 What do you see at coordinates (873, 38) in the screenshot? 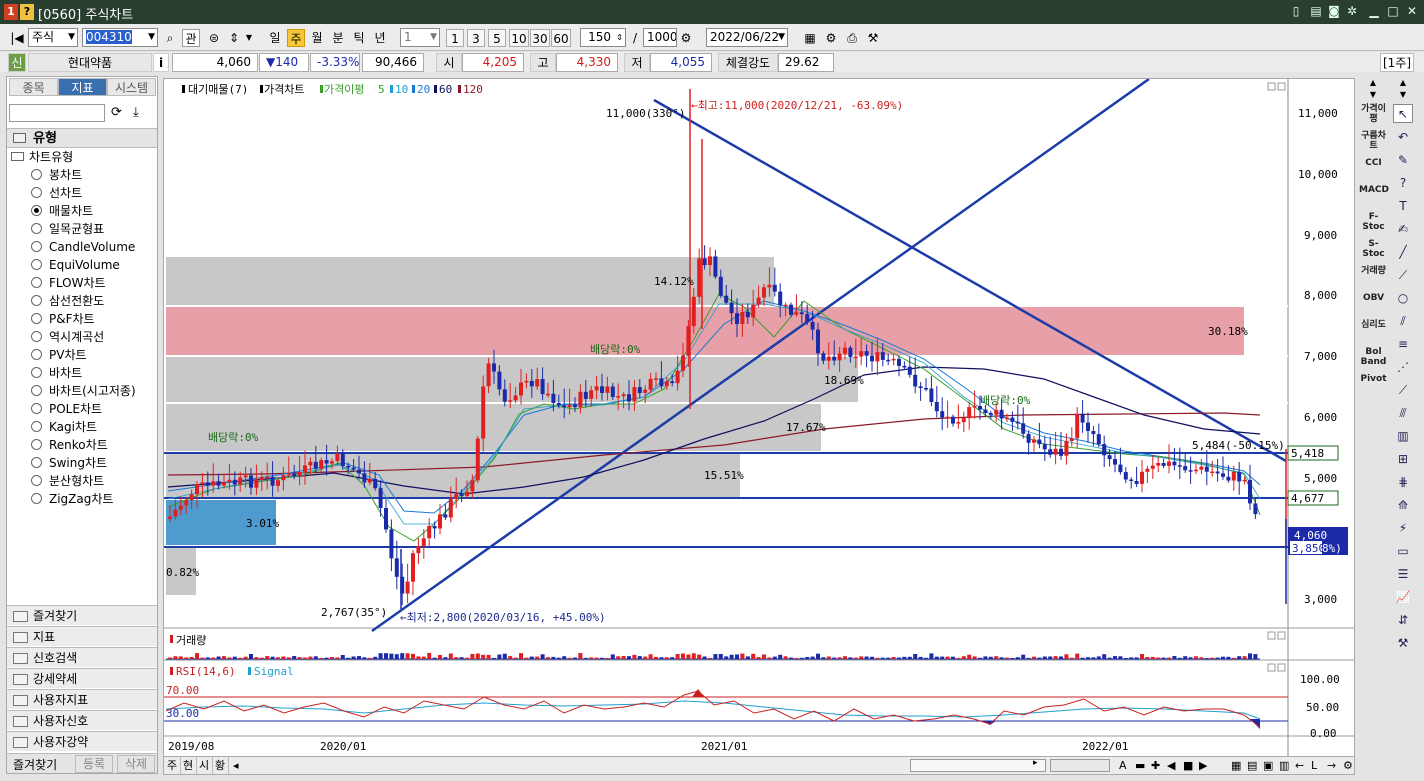
I see `tools-icon: ⚒` at bounding box center [873, 38].